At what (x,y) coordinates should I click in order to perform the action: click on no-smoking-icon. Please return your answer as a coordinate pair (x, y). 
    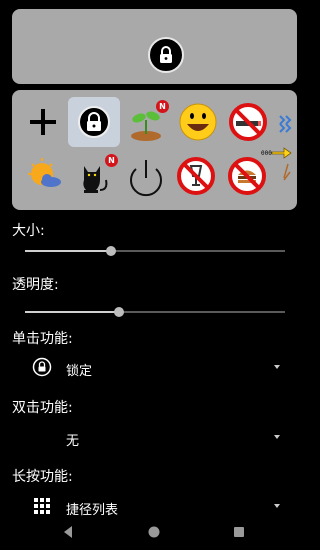
    Looking at the image, I should click on (248, 122).